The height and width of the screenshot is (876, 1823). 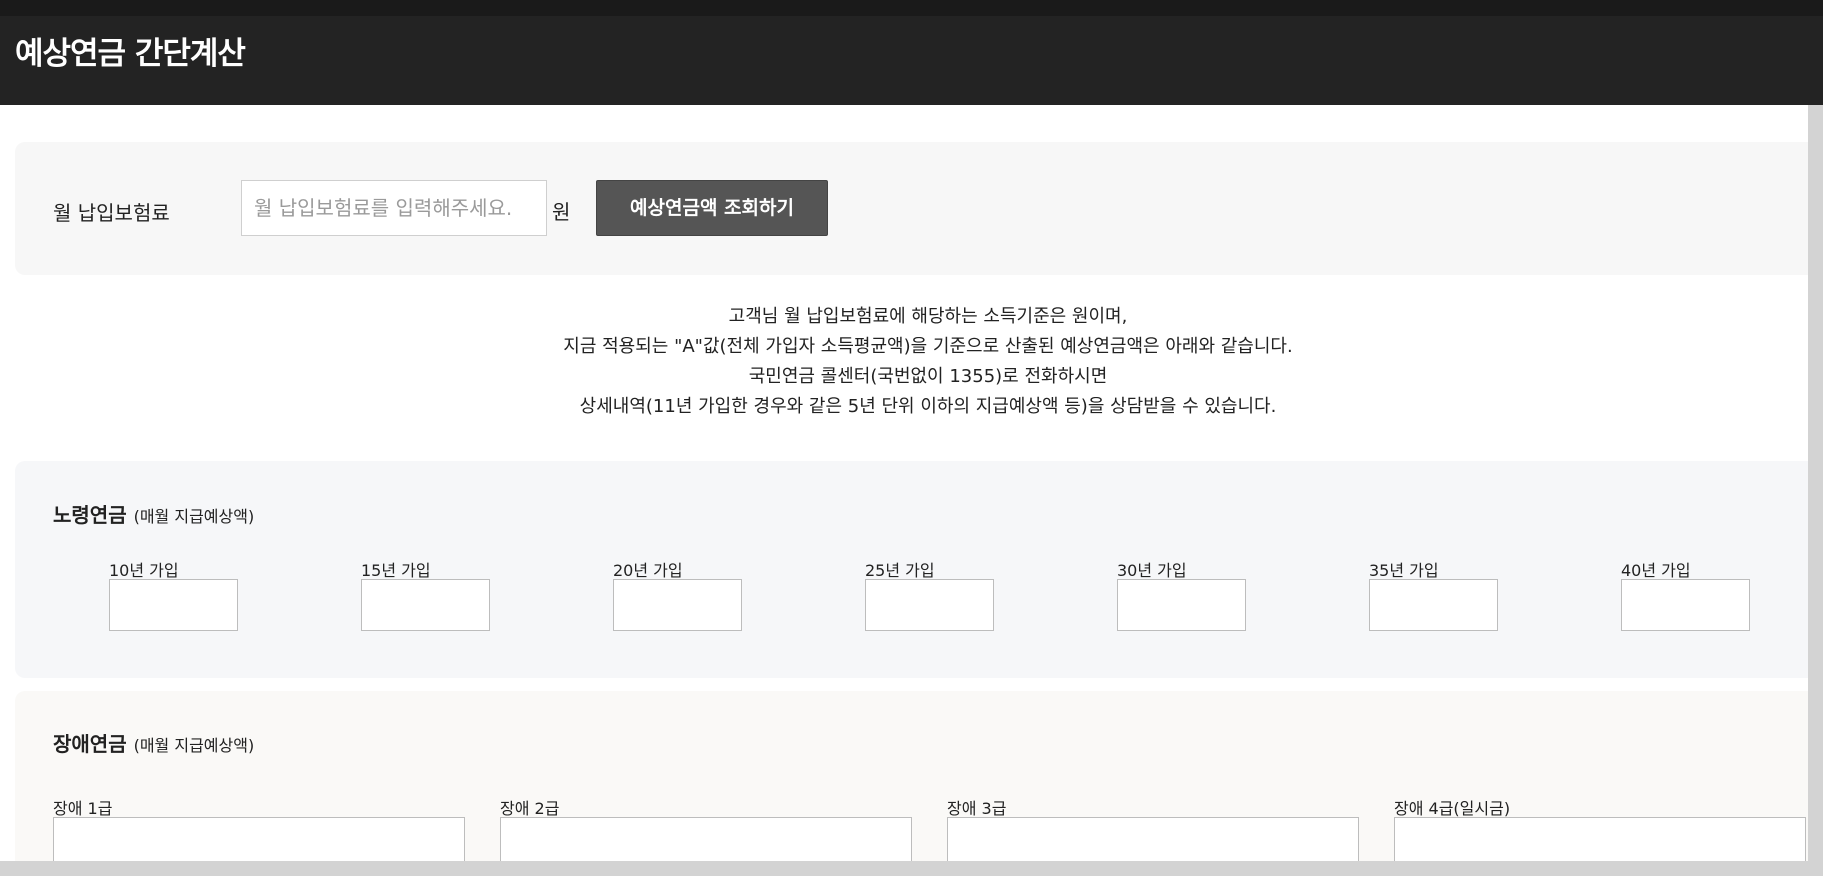 What do you see at coordinates (928, 376) in the screenshot?
I see `info-line: 국민연금 콜센터(국번없이 1355)로 전화하시면` at bounding box center [928, 376].